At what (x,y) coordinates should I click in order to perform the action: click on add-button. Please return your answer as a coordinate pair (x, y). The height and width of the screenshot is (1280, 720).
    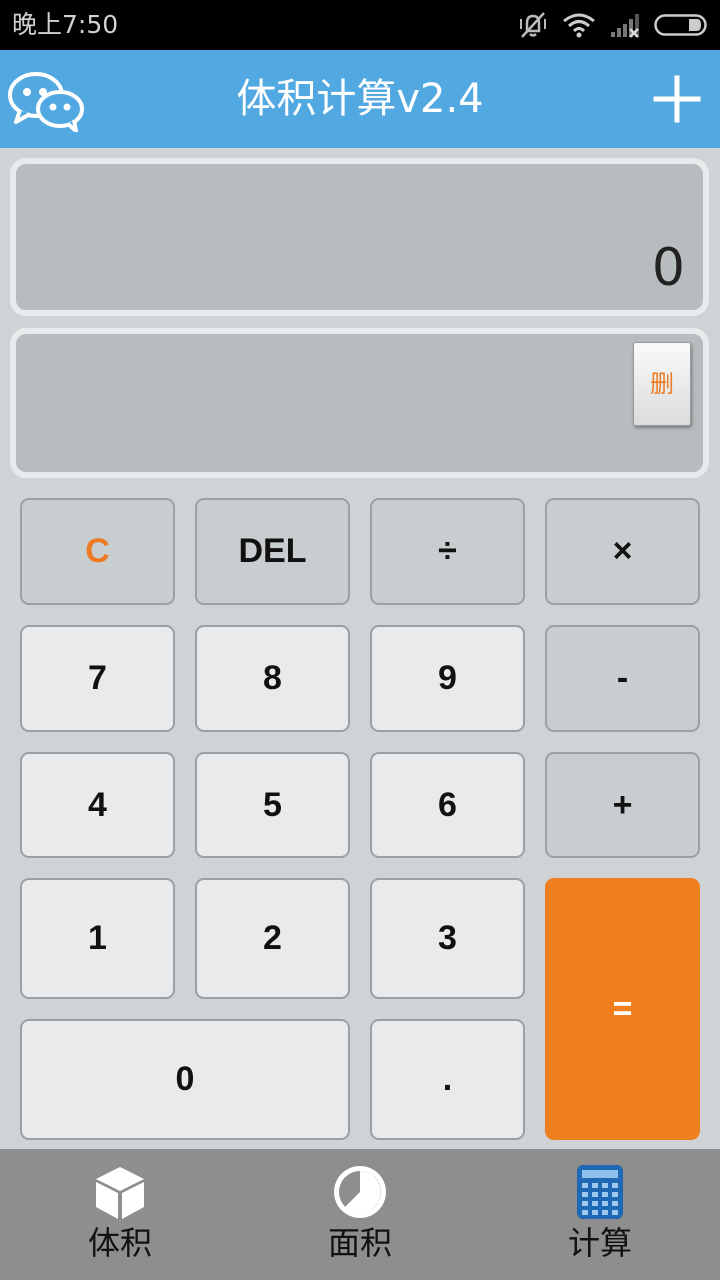
    Looking at the image, I should click on (677, 99).